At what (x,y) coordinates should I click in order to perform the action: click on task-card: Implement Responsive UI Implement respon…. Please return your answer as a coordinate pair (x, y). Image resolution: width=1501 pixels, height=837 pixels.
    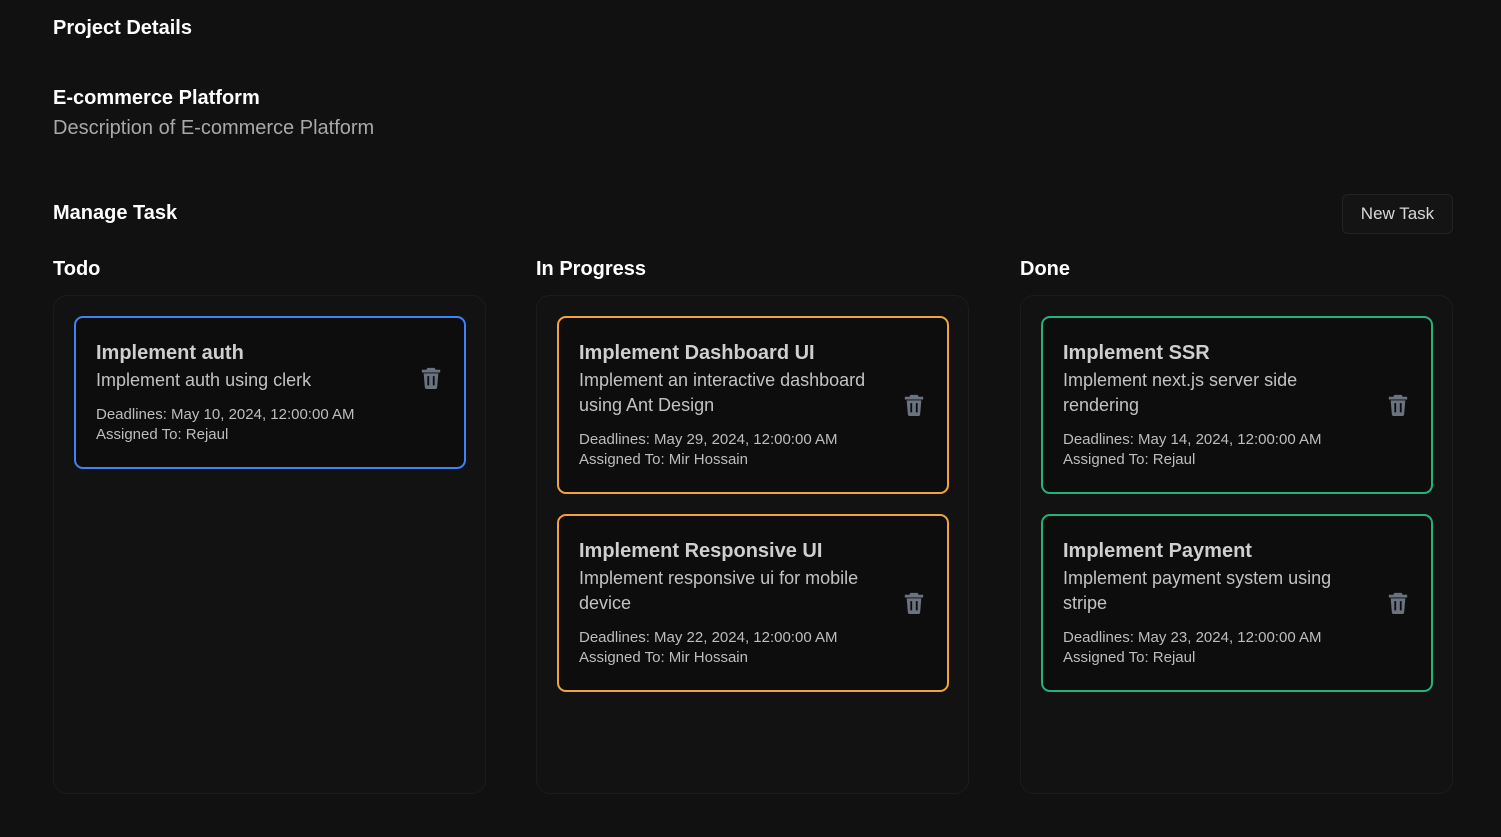
    Looking at the image, I should click on (753, 603).